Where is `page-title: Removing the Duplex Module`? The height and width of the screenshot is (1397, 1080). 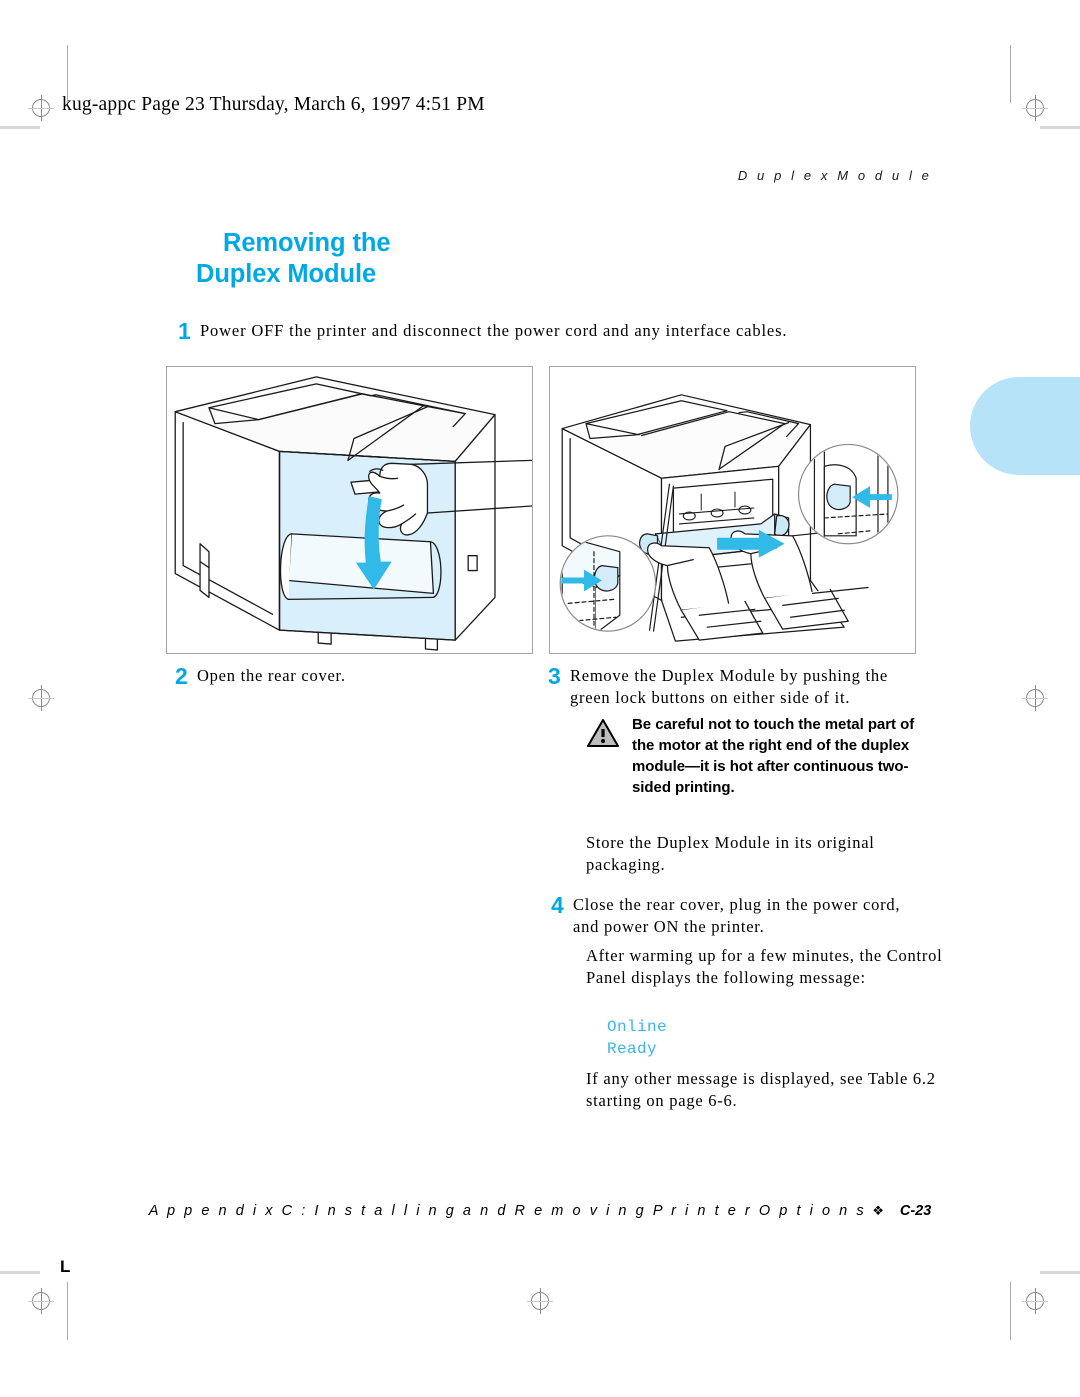 page-title: Removing the Duplex Module is located at coordinates (361, 259).